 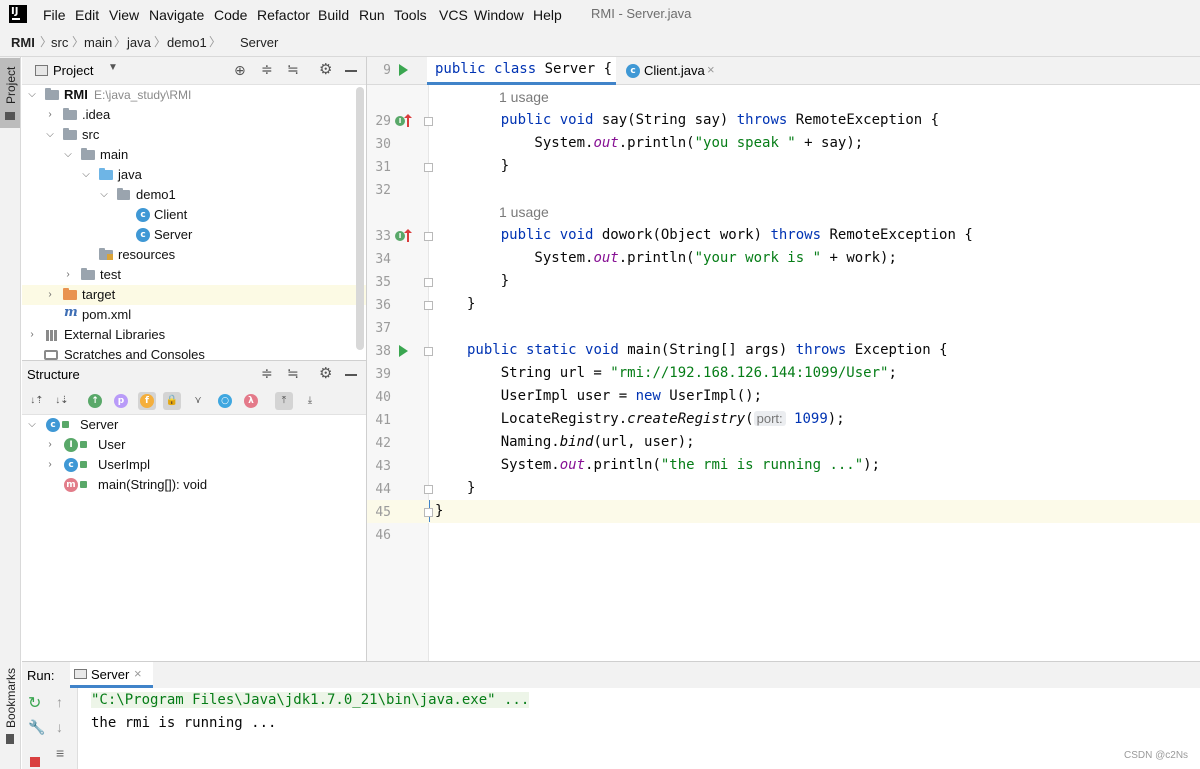 What do you see at coordinates (34, 703) in the screenshot?
I see `rerun-icon: ↻` at bounding box center [34, 703].